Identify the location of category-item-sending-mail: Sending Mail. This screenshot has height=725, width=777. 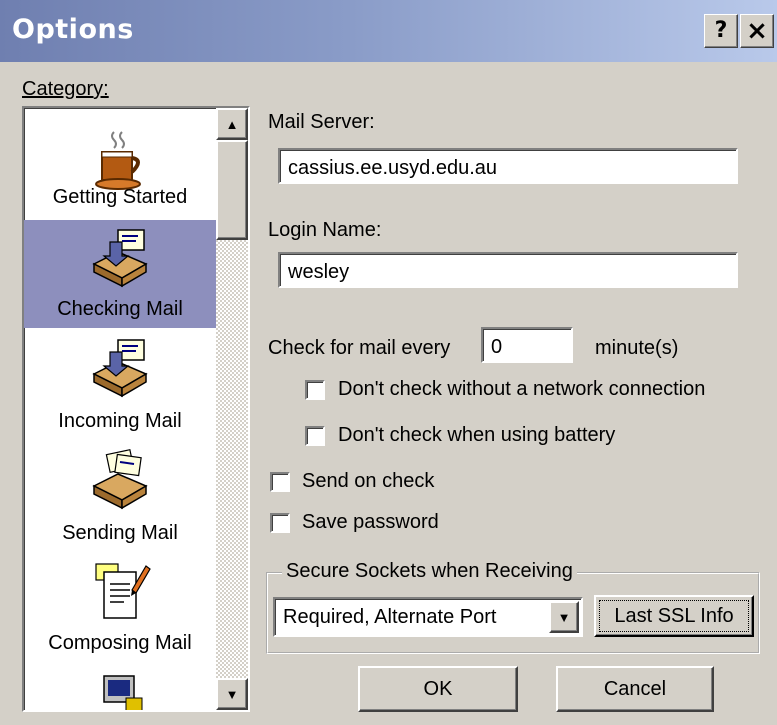
(120, 496).